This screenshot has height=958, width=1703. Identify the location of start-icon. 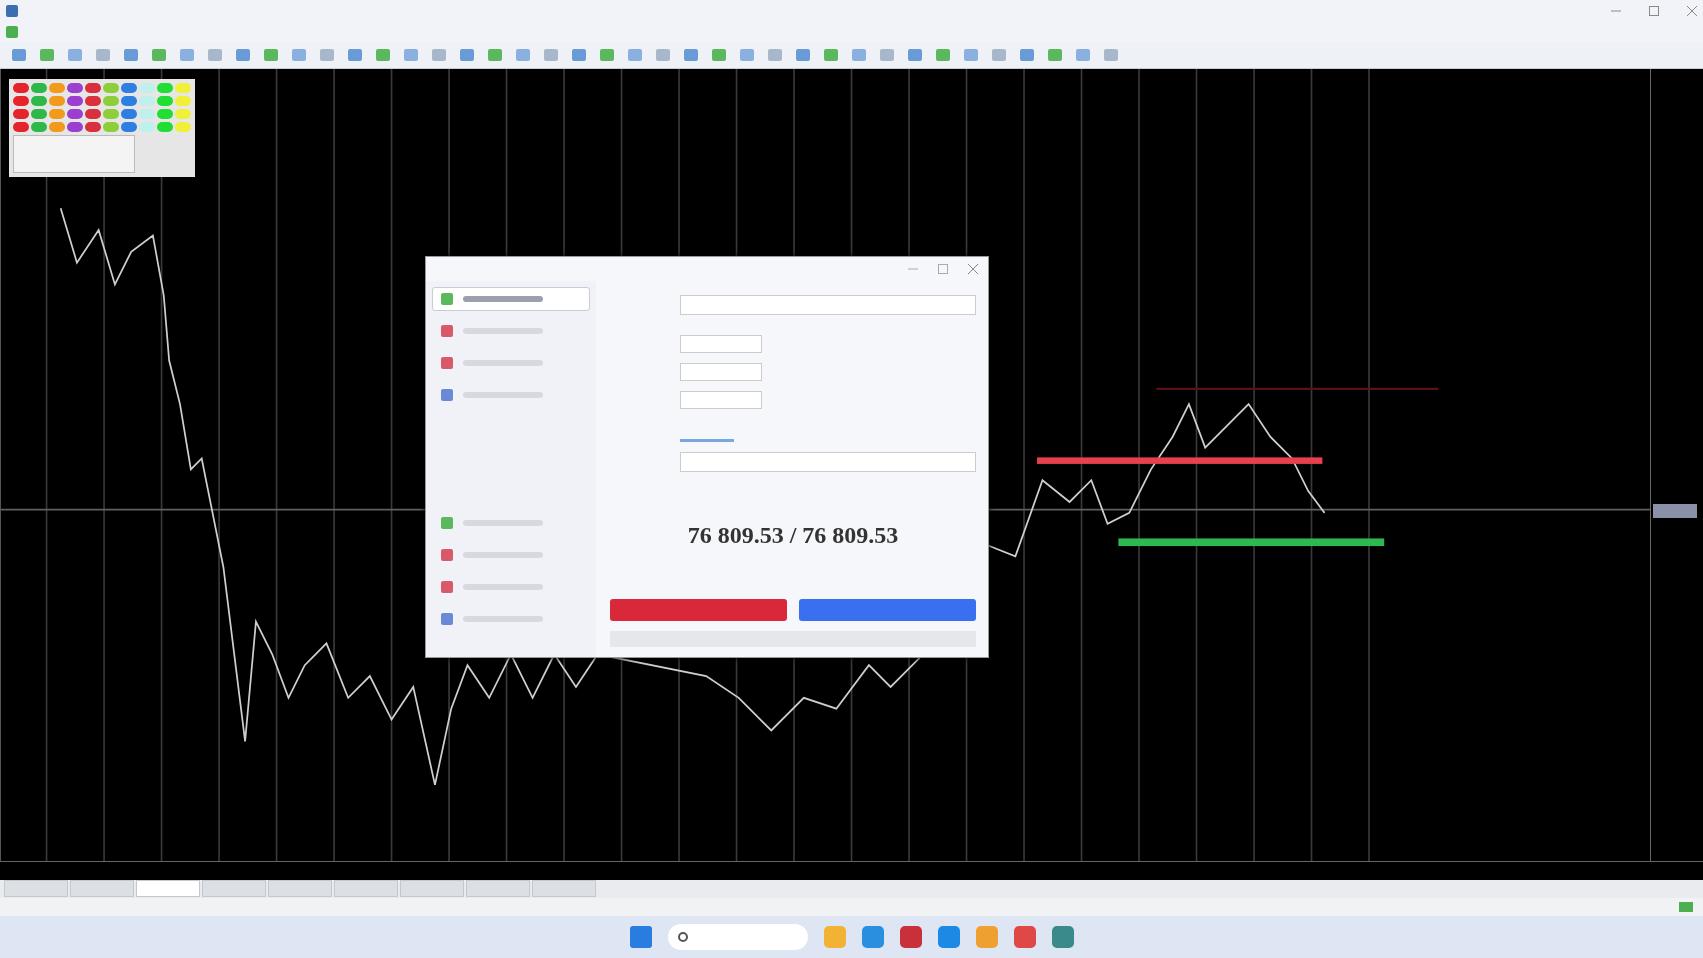
(640, 937).